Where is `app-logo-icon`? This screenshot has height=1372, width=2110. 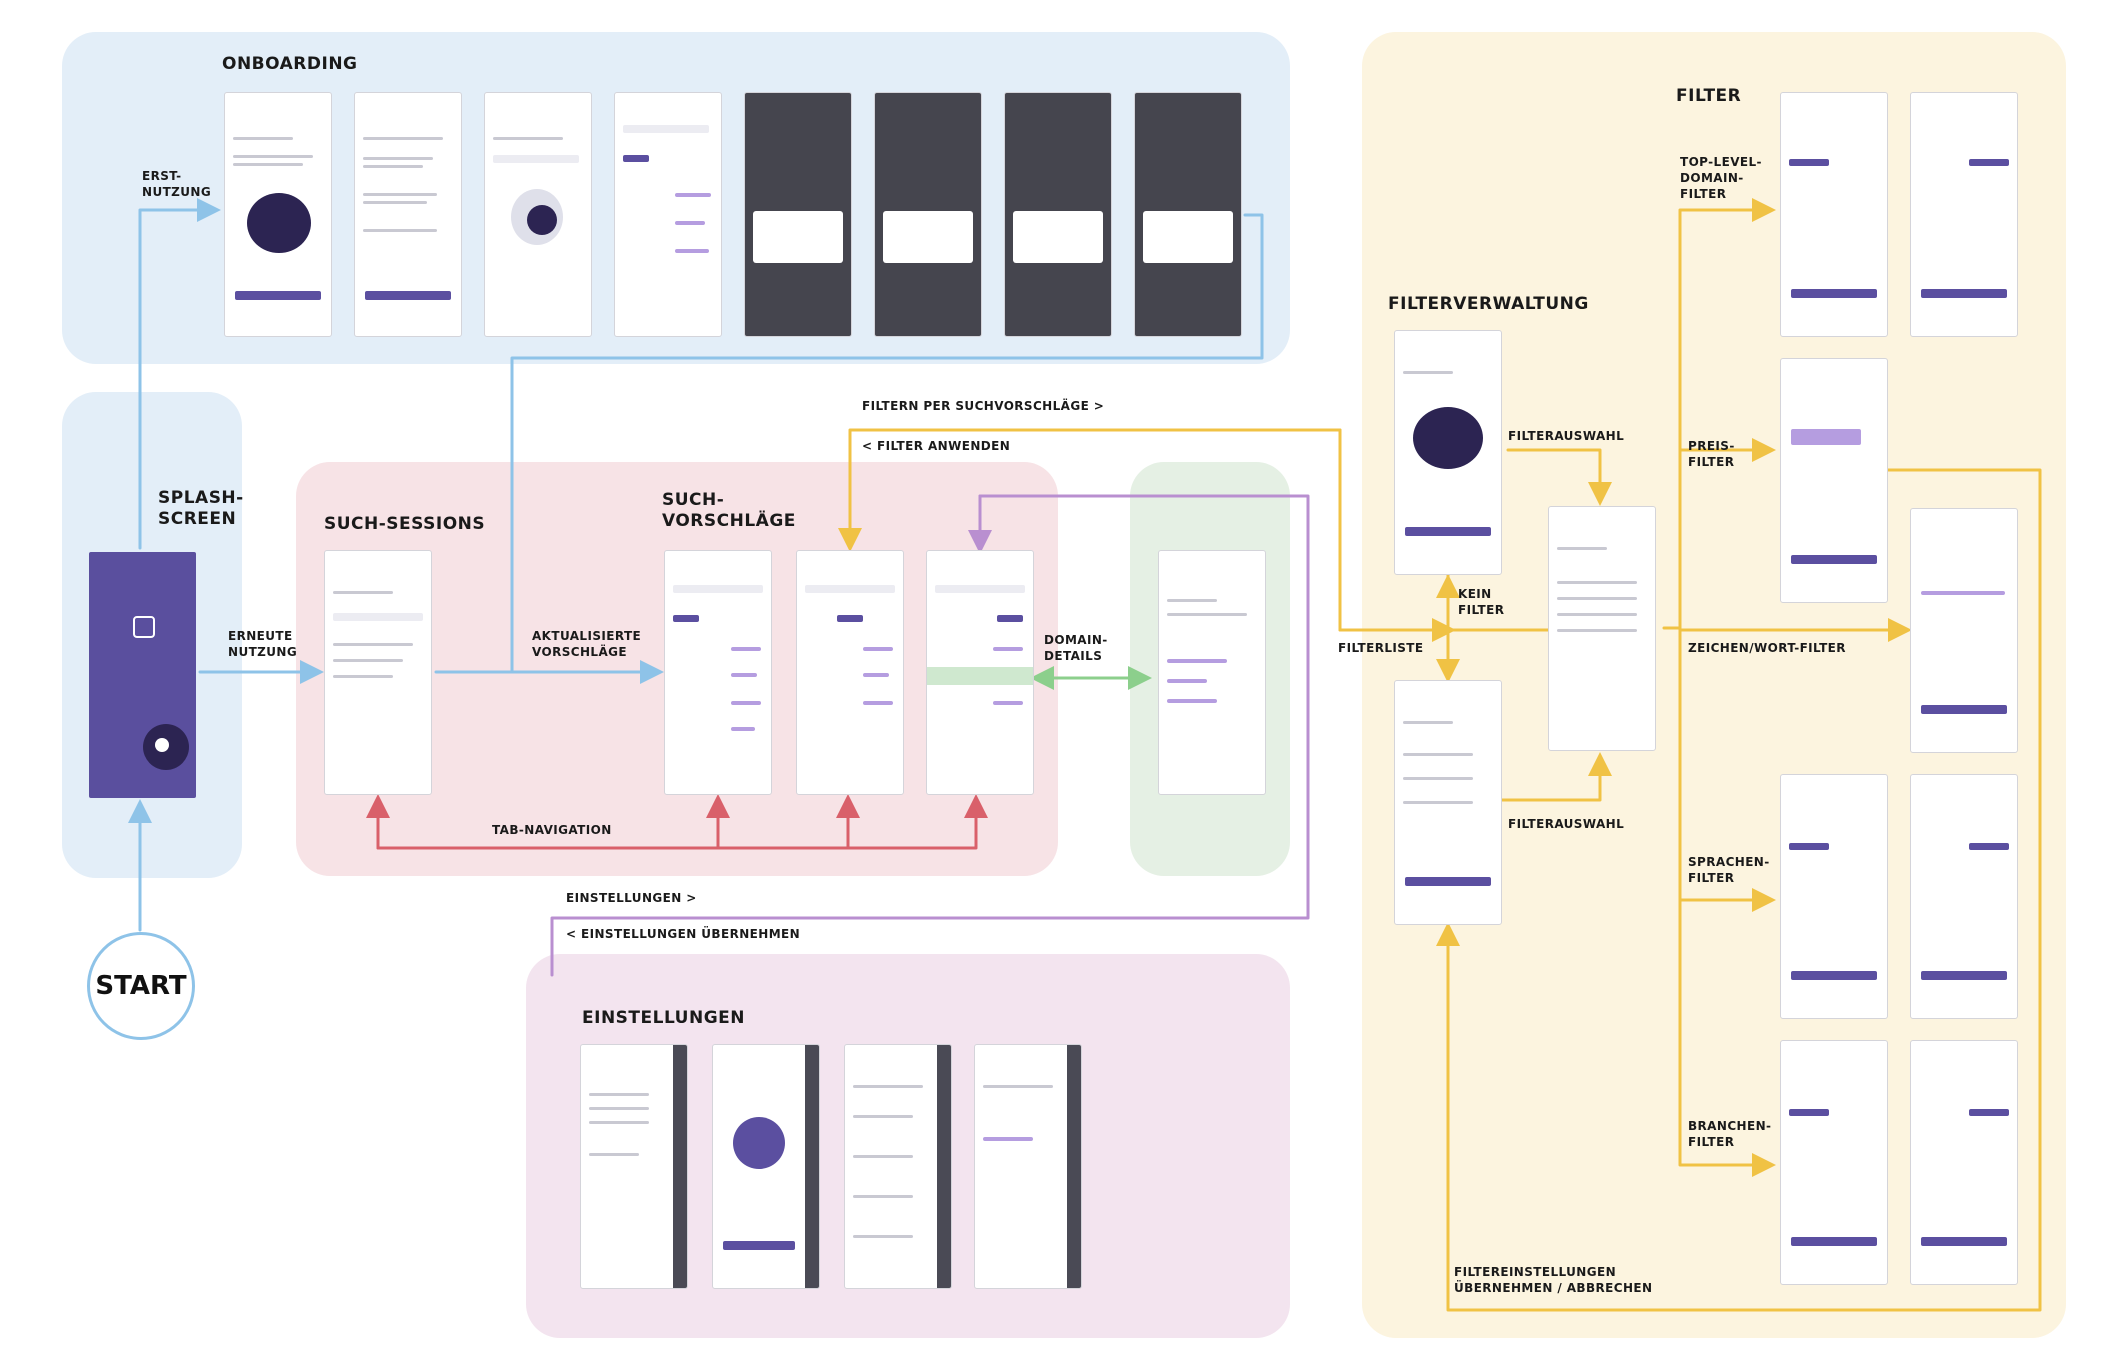
app-logo-icon is located at coordinates (144, 627).